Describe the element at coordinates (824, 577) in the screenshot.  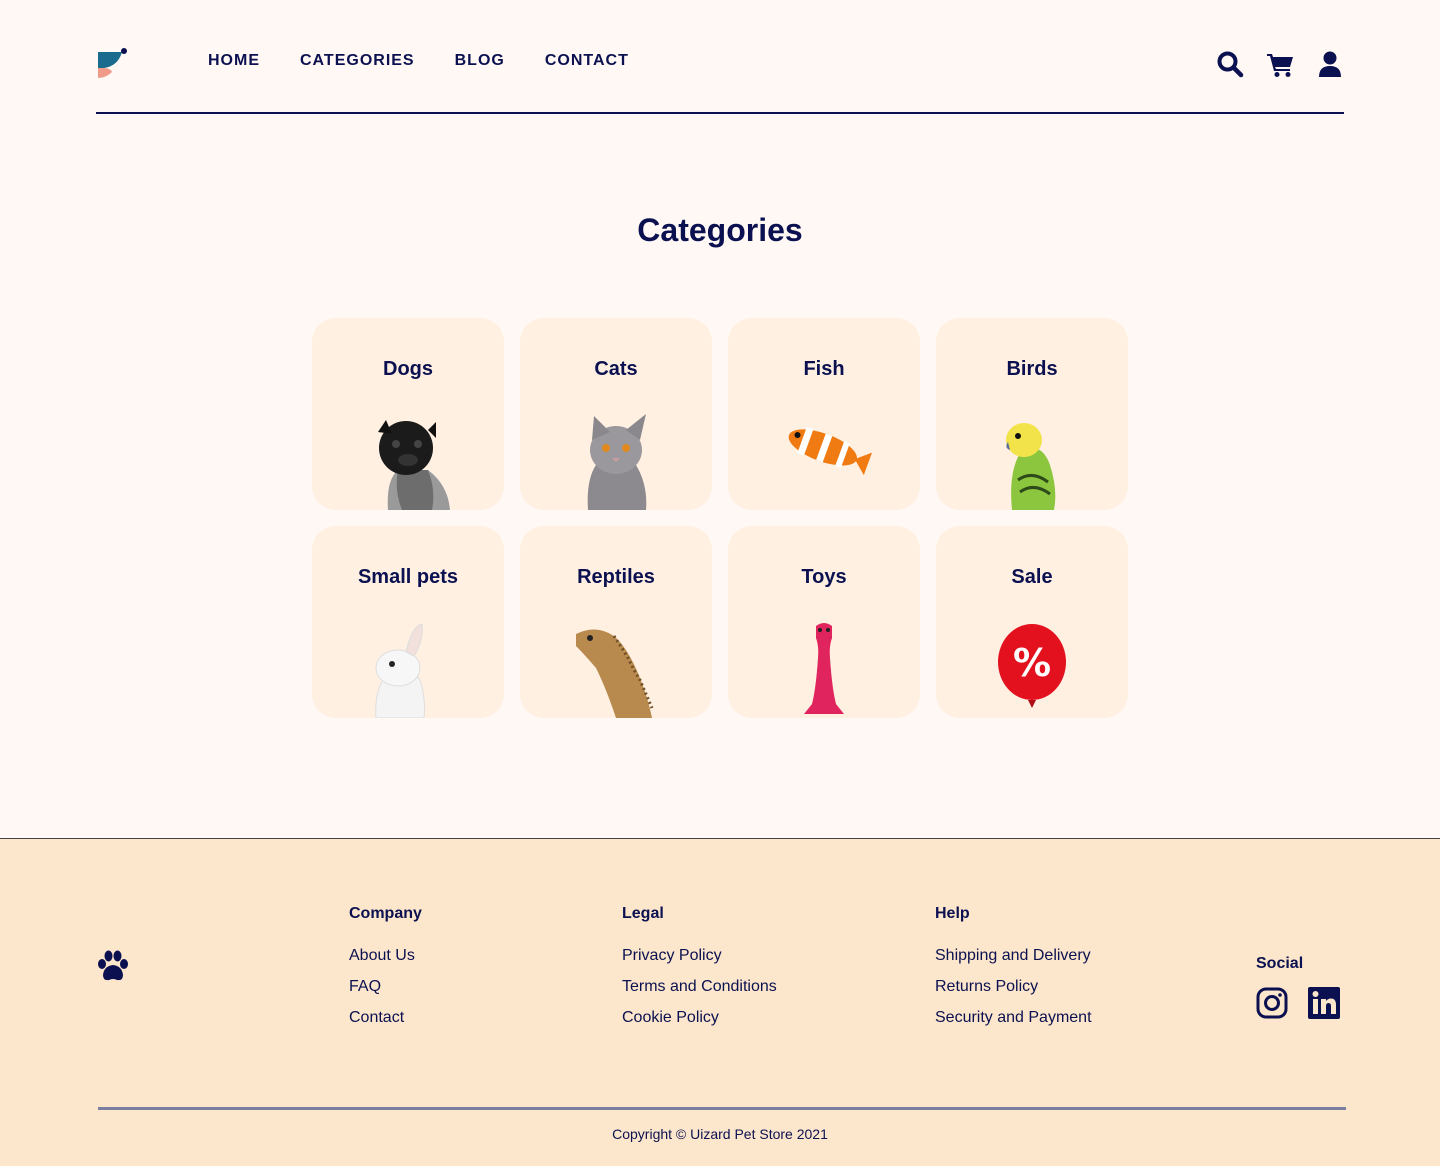
I see `category-label: Toys` at that location.